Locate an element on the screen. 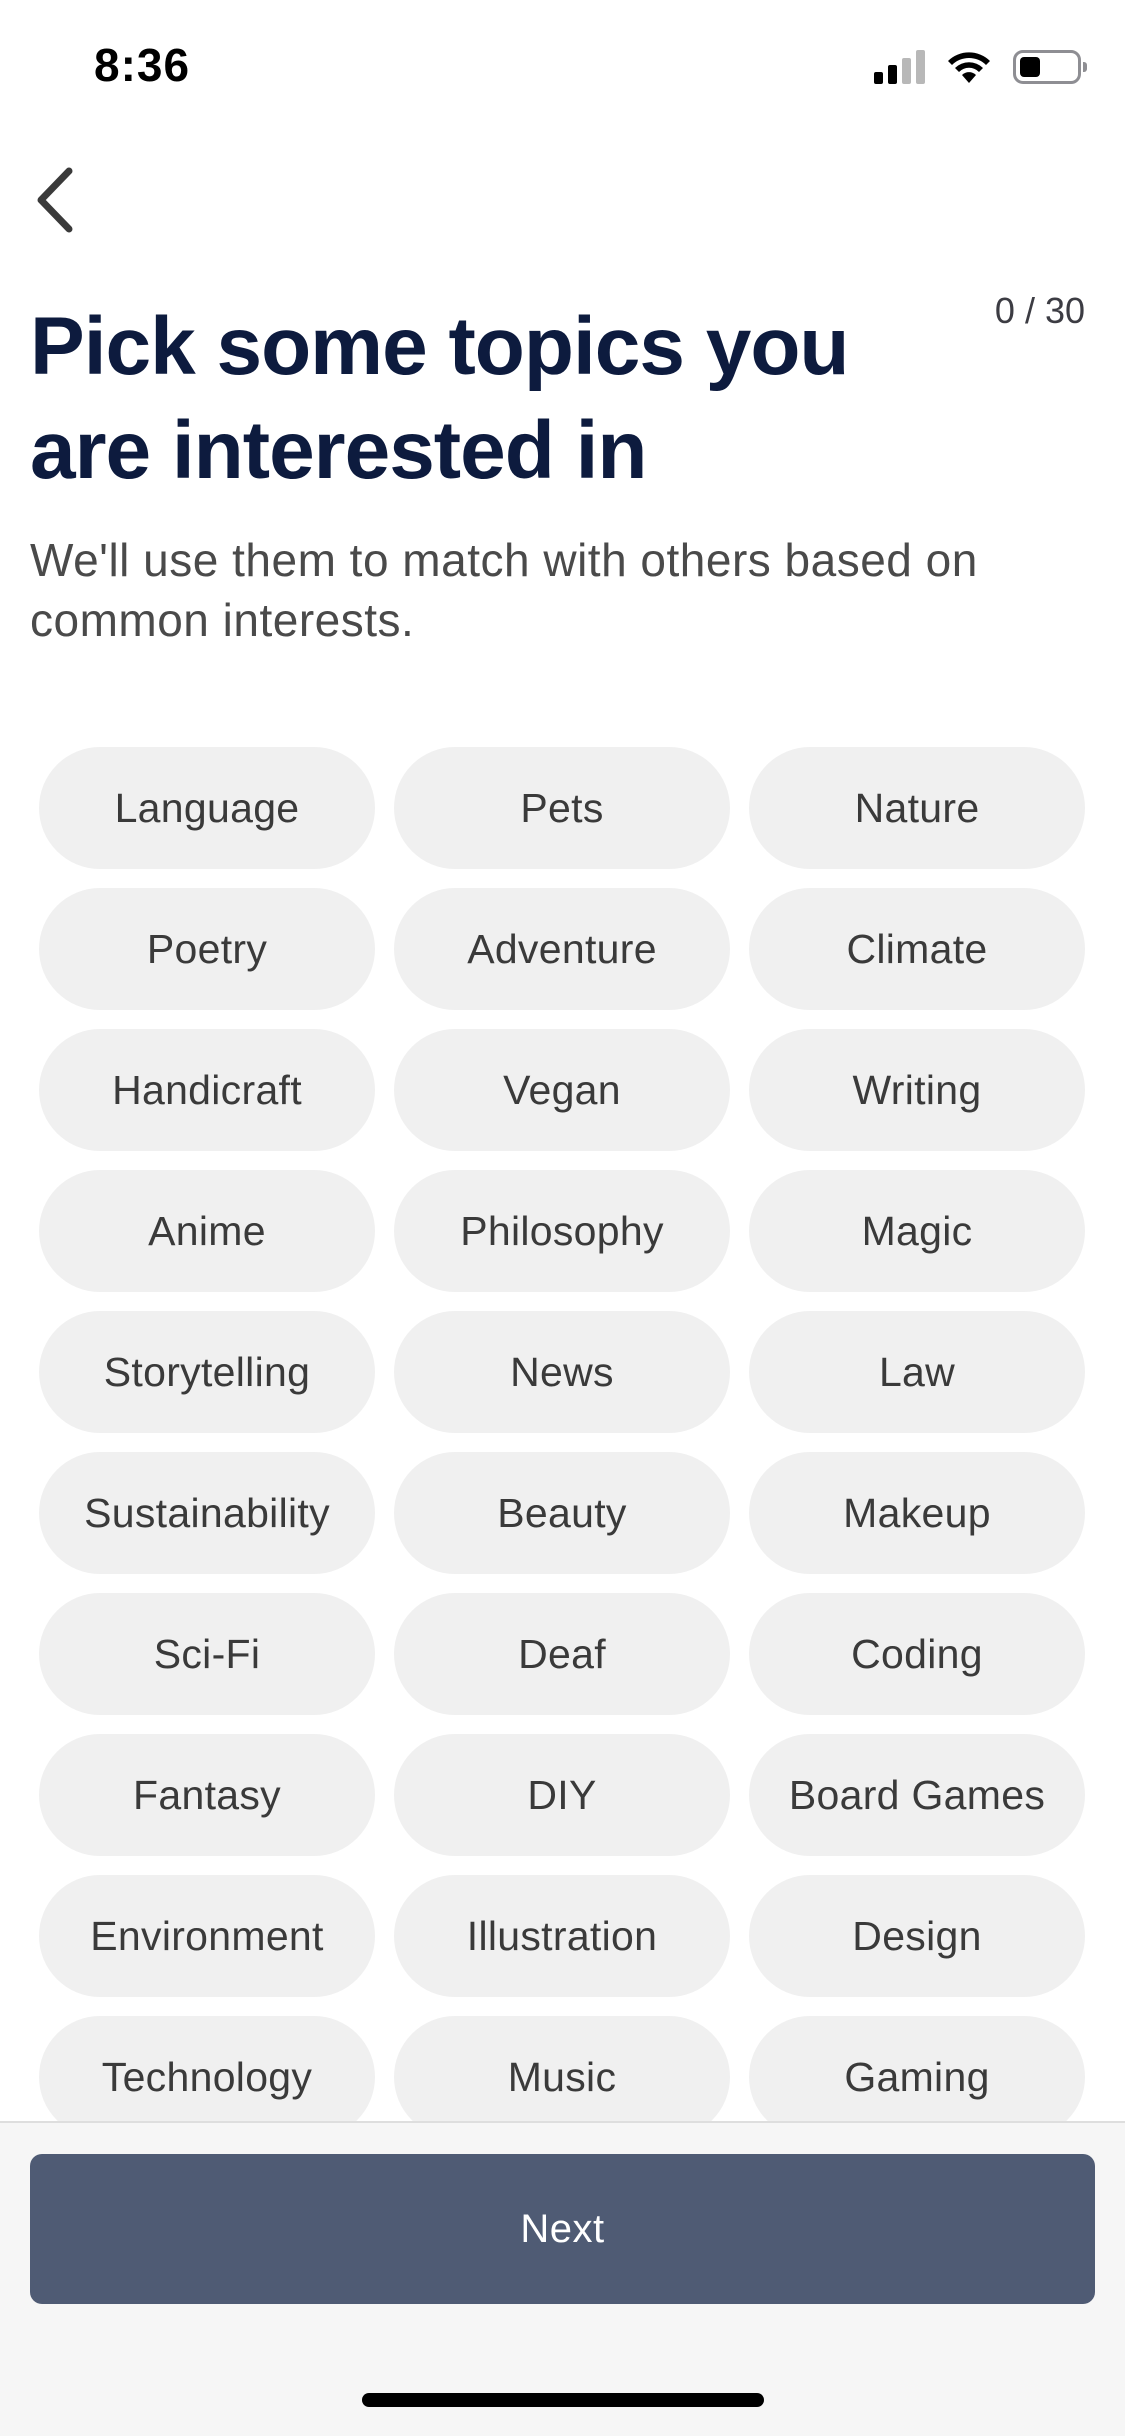 This screenshot has width=1125, height=2436. topic-chip-makeup: Makeup is located at coordinates (917, 1513).